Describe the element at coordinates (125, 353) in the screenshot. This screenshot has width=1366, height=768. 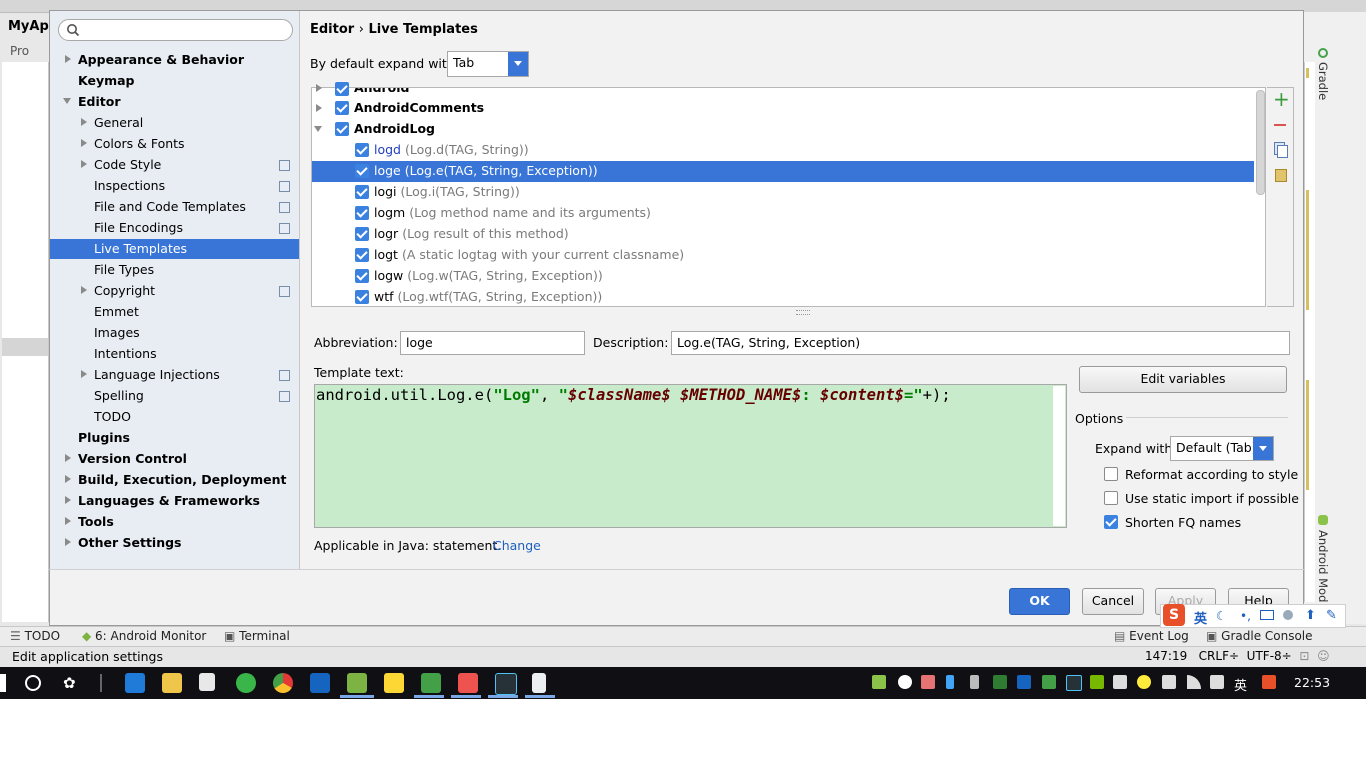
I see `sidebar-item-intentions: Intentions` at that location.